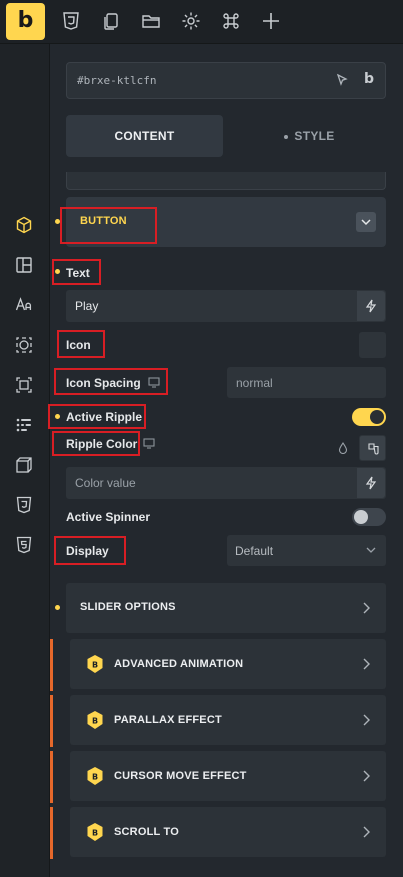  I want to click on accordion-cursor-move-effect: B CURSOR MOVE EFFECT, so click(218, 777).